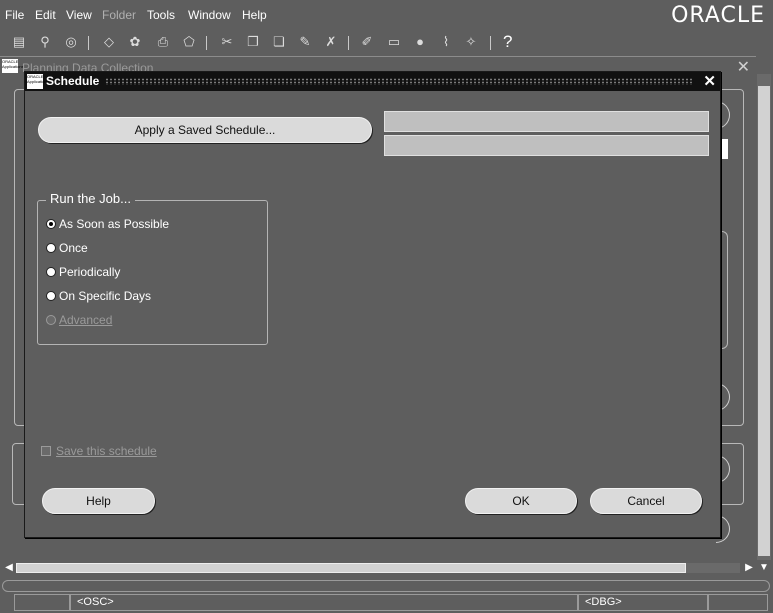 The image size is (773, 613). I want to click on radio-label: Once, so click(73, 248).